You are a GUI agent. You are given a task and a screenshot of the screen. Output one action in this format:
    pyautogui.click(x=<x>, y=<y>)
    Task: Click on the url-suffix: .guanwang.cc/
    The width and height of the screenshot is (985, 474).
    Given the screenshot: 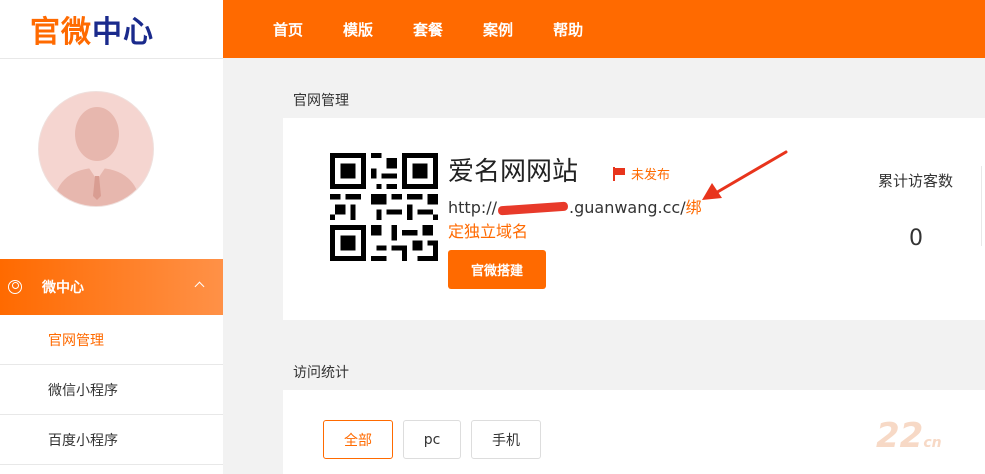 What is the action you would take?
    pyautogui.click(x=627, y=207)
    